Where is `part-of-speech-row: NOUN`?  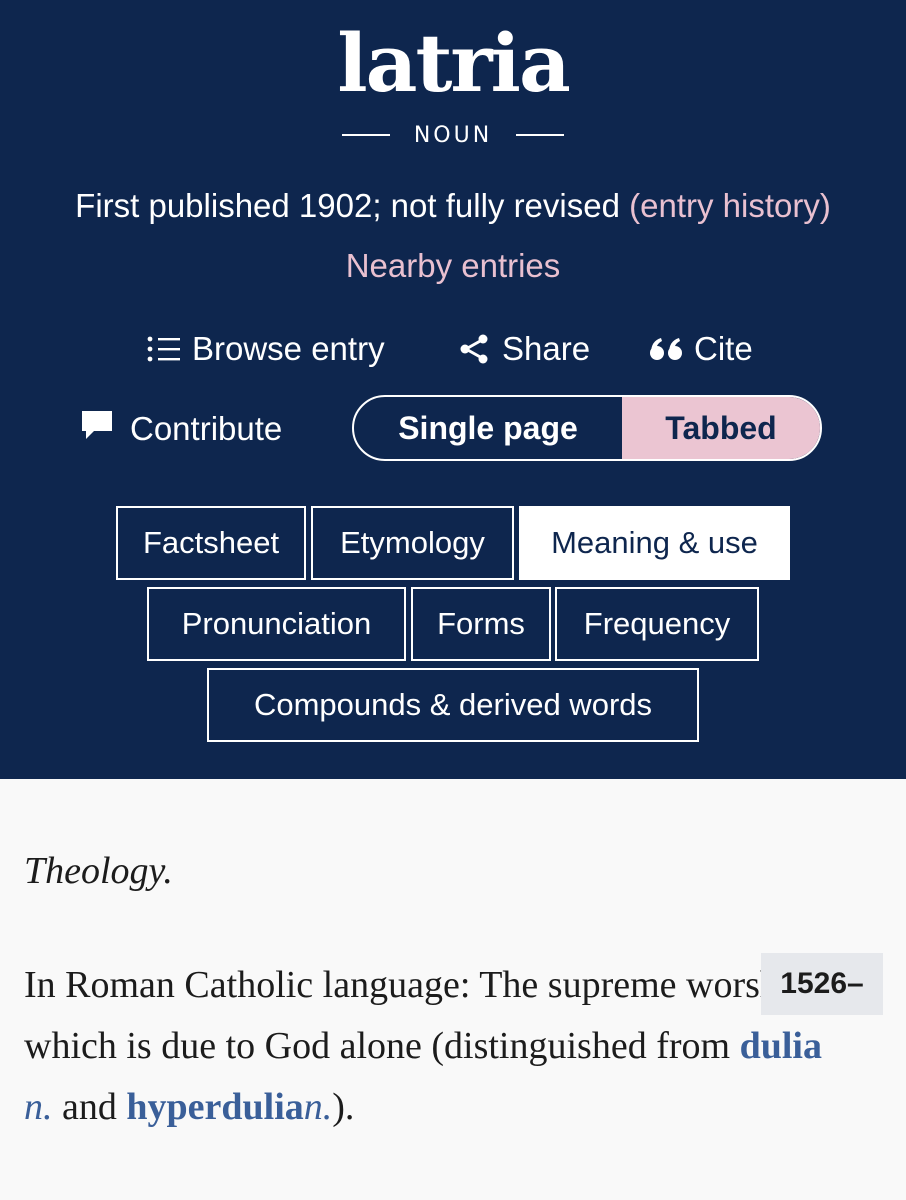
part-of-speech-row: NOUN is located at coordinates (453, 135).